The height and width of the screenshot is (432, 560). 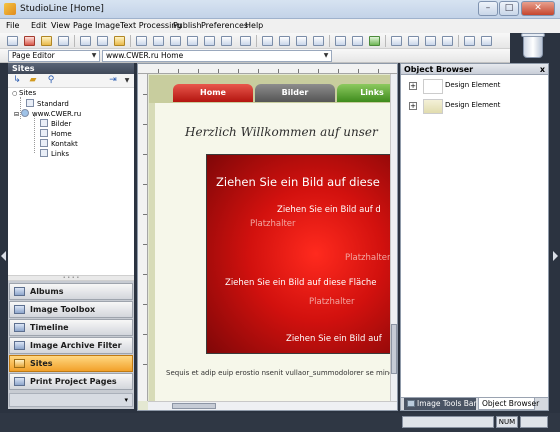 What do you see at coordinates (340, 41) in the screenshot?
I see `find-icon` at bounding box center [340, 41].